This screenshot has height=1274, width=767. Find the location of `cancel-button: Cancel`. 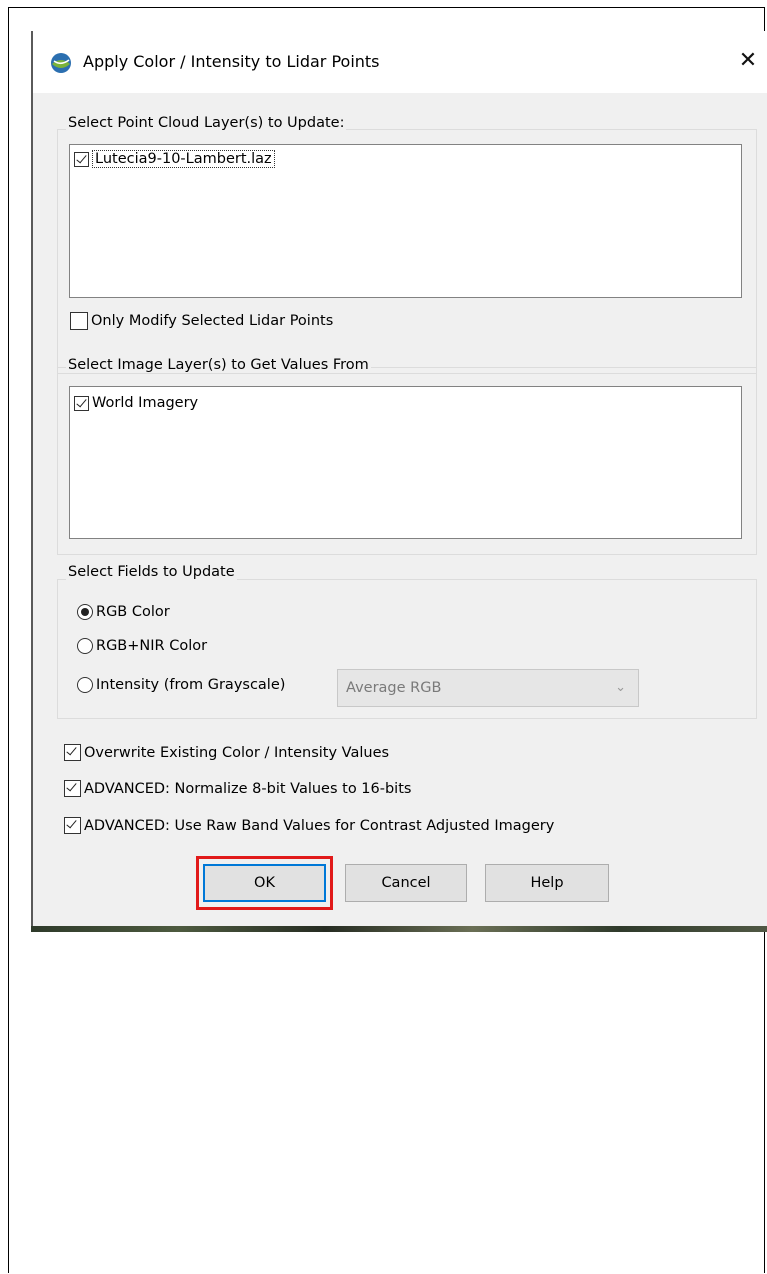

cancel-button: Cancel is located at coordinates (406, 883).